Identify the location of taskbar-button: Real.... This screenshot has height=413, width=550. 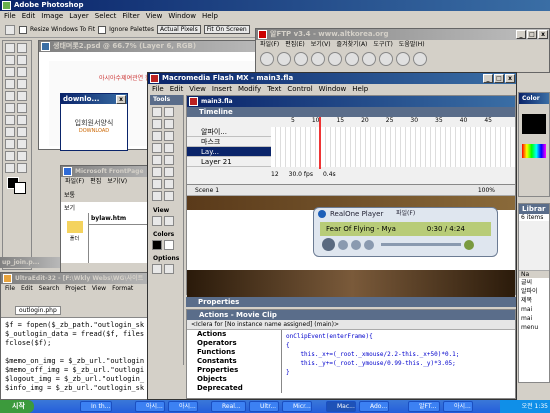
(228, 406).